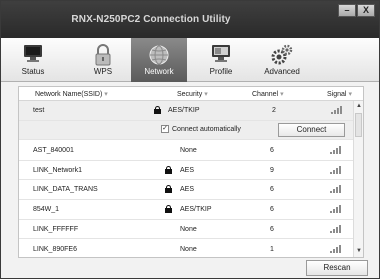 This screenshot has height=279, width=380. I want to click on tab-status-label: Status, so click(33, 71).